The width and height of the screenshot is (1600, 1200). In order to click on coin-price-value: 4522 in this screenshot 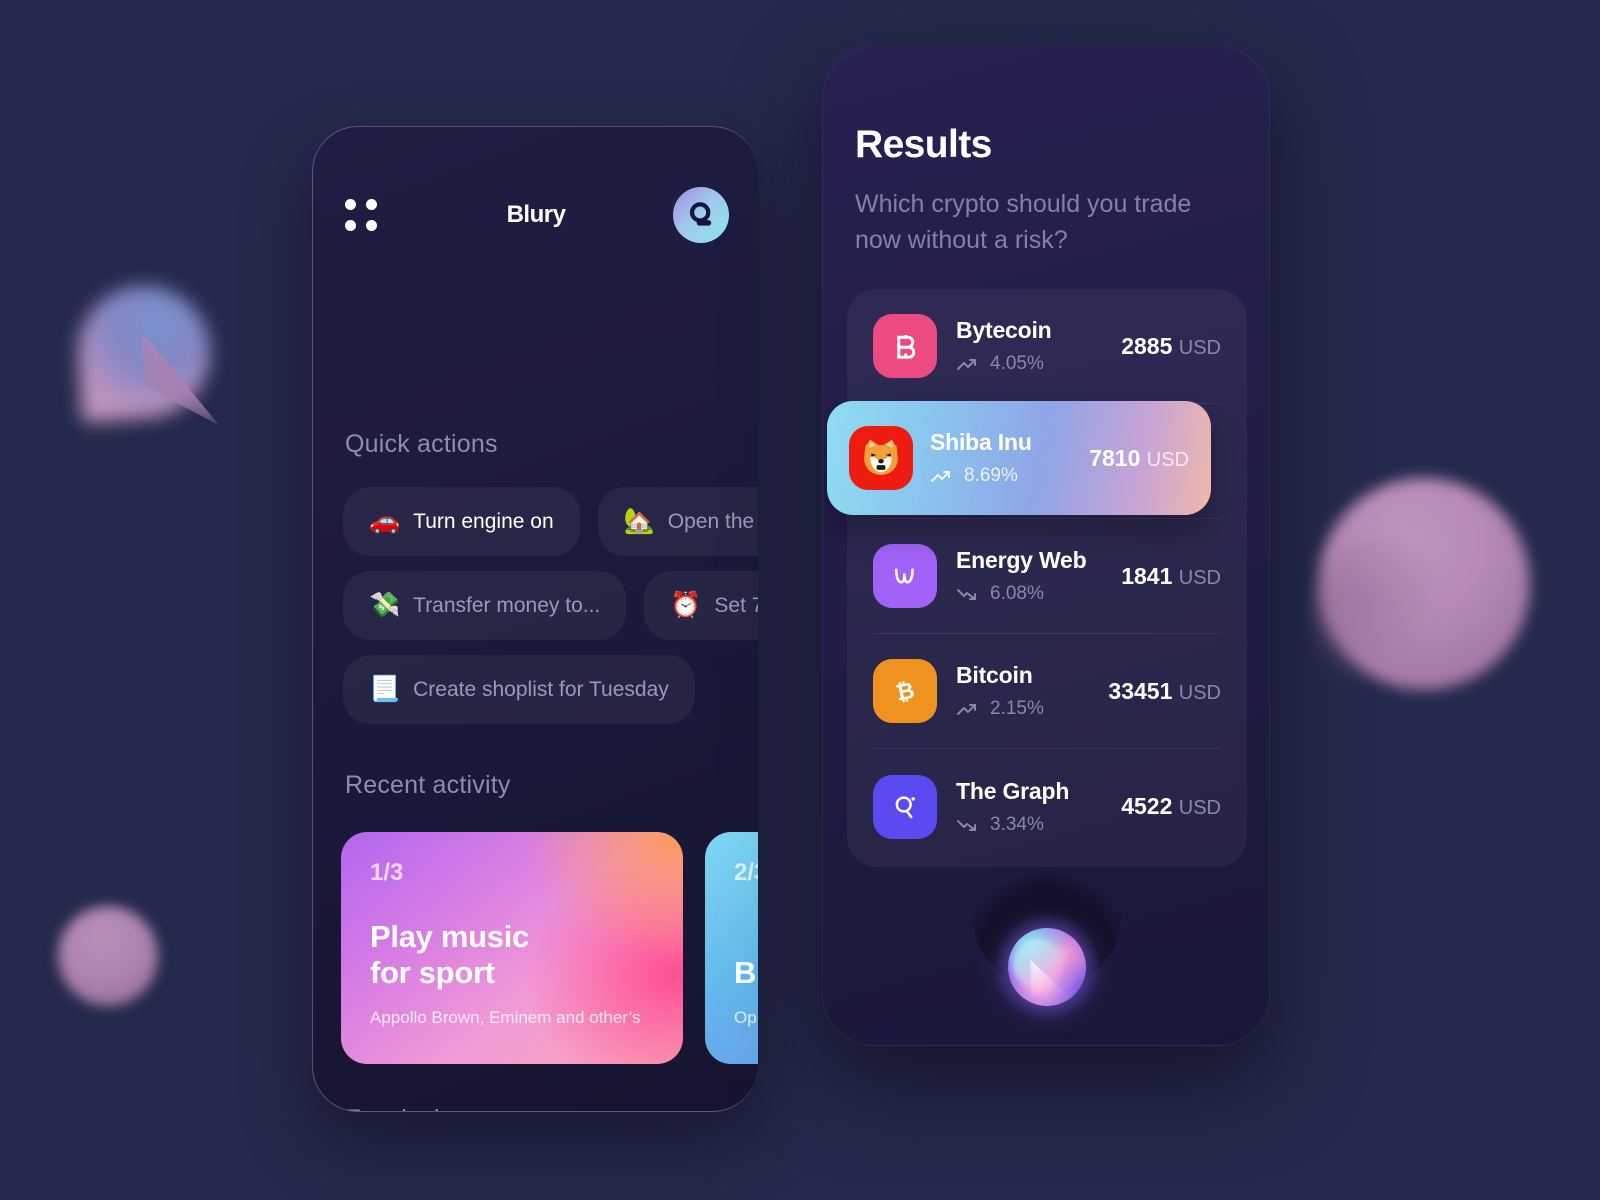, I will do `click(1147, 806)`.